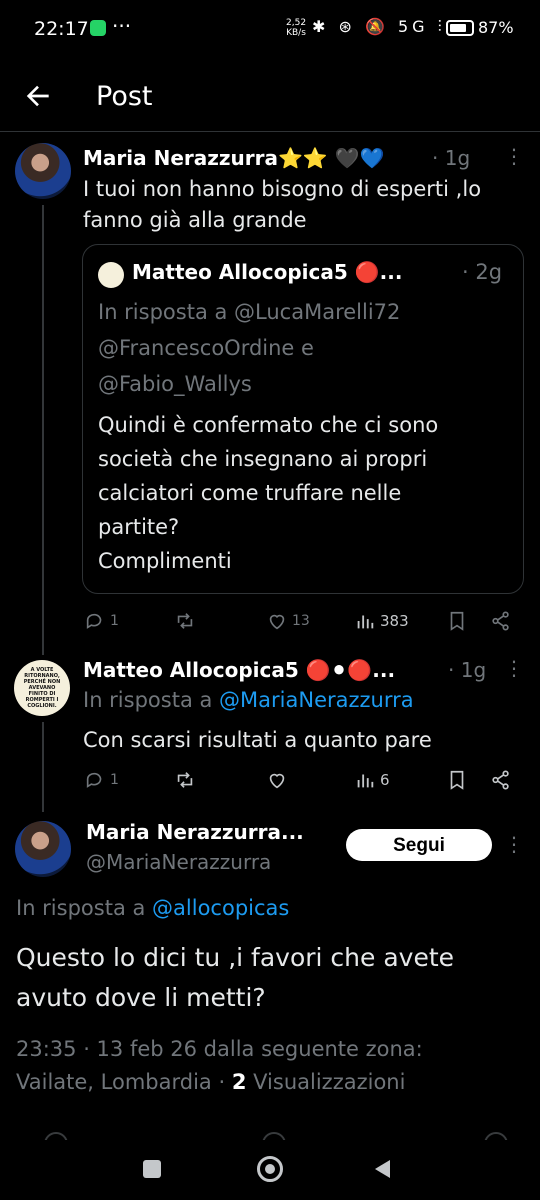  Describe the element at coordinates (61, 29) in the screenshot. I see `status-time: 22:17` at that location.